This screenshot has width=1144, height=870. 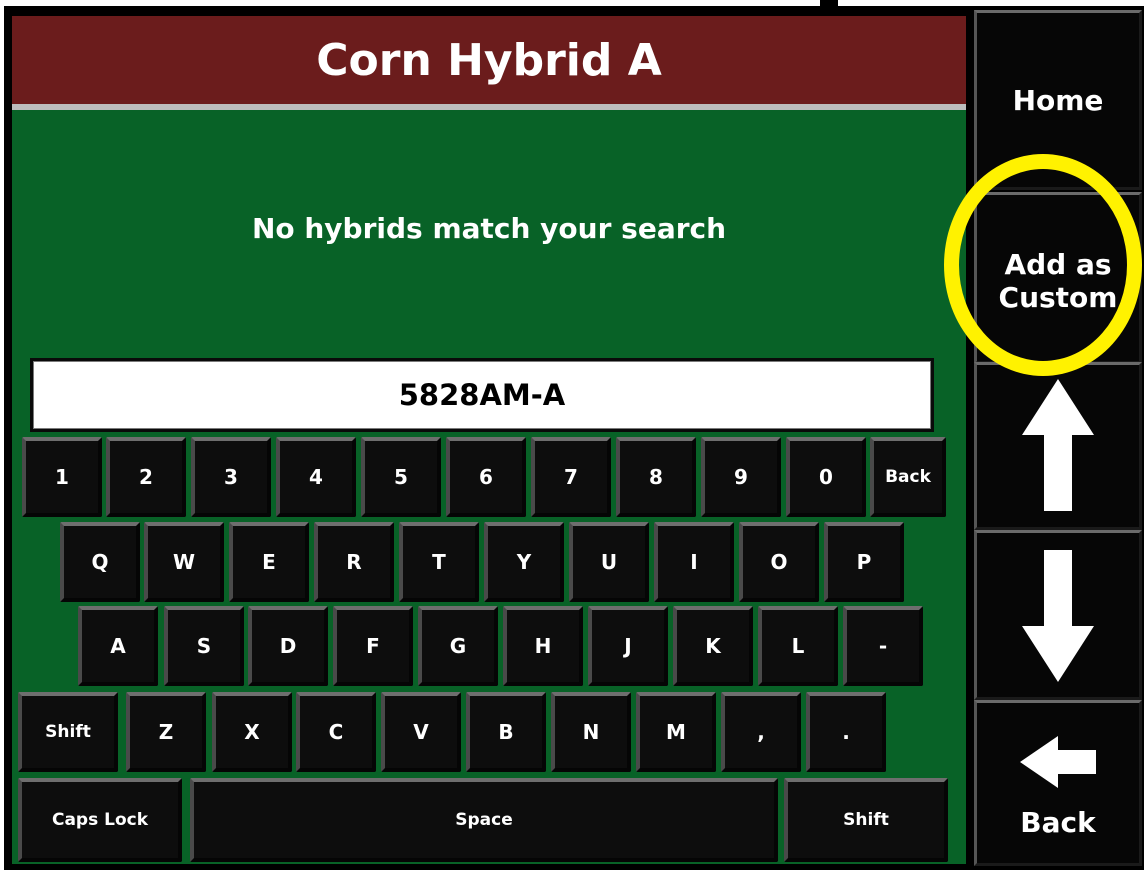 I want to click on key-q: Q, so click(x=100, y=562).